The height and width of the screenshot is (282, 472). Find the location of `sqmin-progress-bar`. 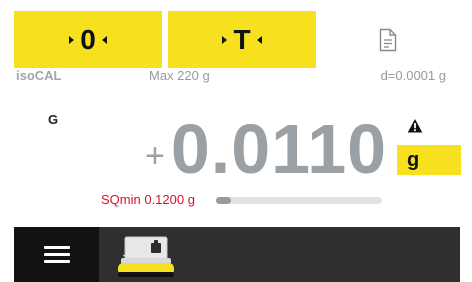

sqmin-progress-bar is located at coordinates (299, 200).